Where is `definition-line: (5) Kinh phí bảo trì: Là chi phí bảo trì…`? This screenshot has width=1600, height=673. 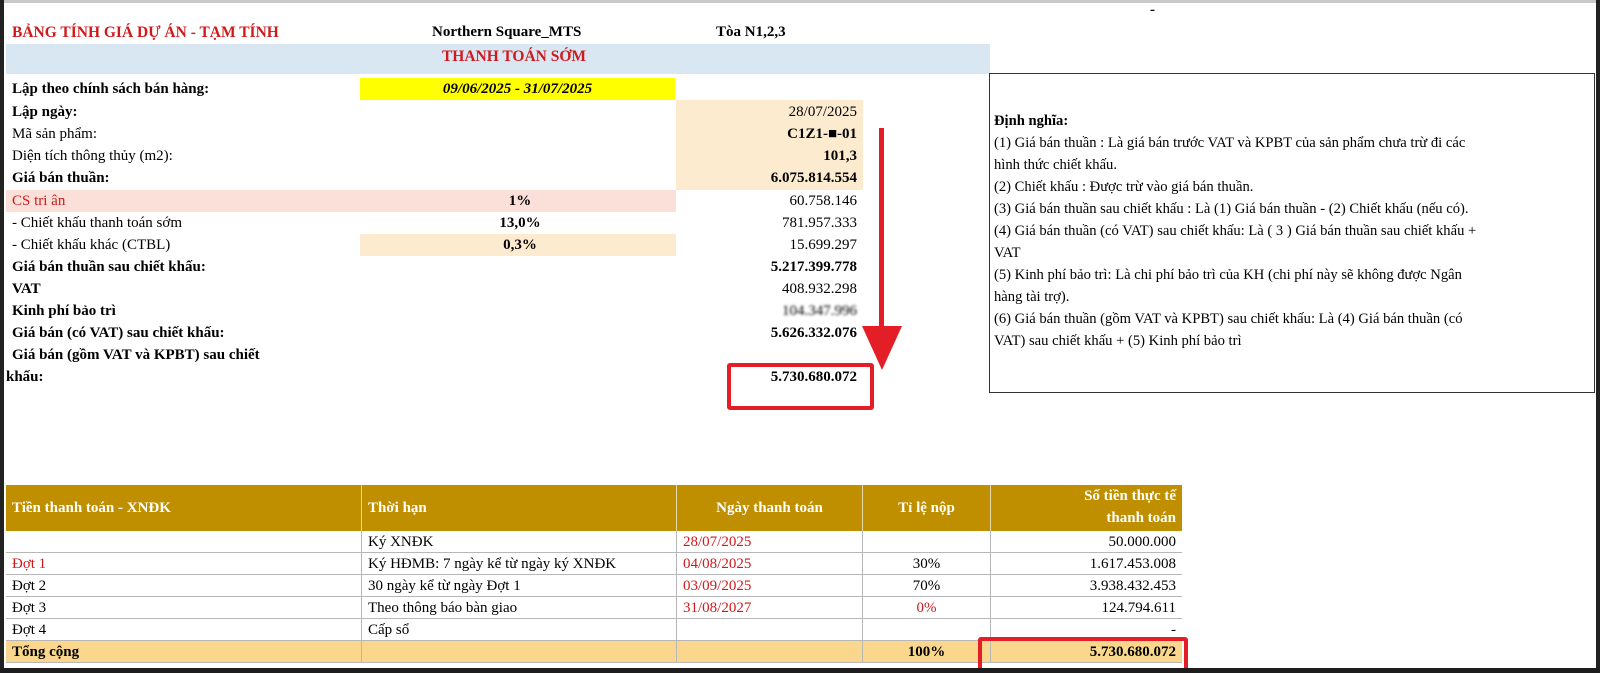 definition-line: (5) Kinh phí bảo trì: Là chi phí bảo trì… is located at coordinates (1228, 275).